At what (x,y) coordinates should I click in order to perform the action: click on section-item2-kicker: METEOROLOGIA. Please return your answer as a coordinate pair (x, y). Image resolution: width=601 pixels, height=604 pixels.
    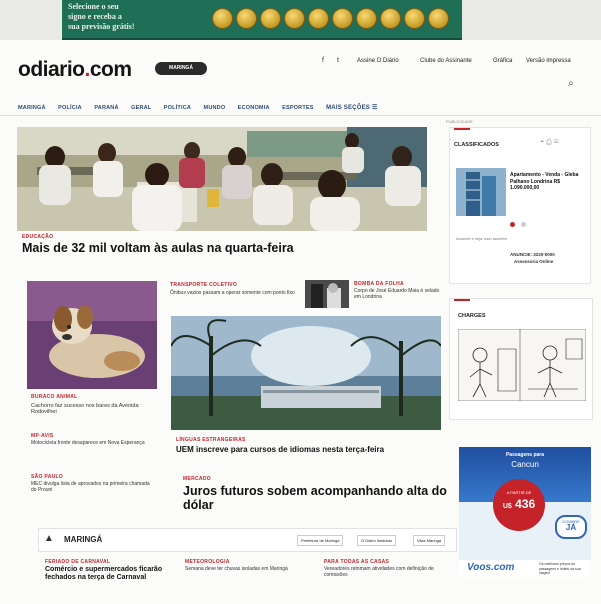
    Looking at the image, I should click on (207, 562).